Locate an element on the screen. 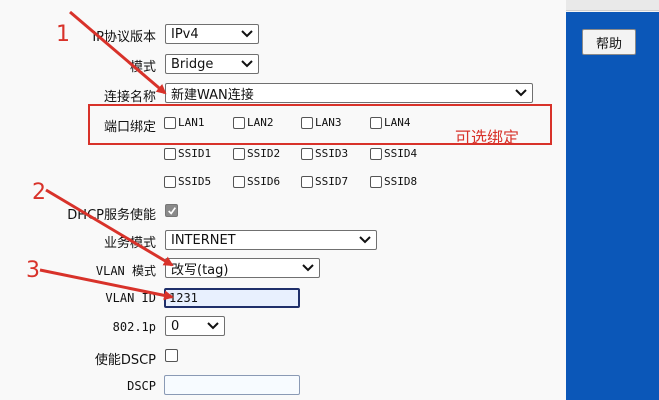 The height and width of the screenshot is (400, 659). port-label: SSID3 is located at coordinates (332, 153).